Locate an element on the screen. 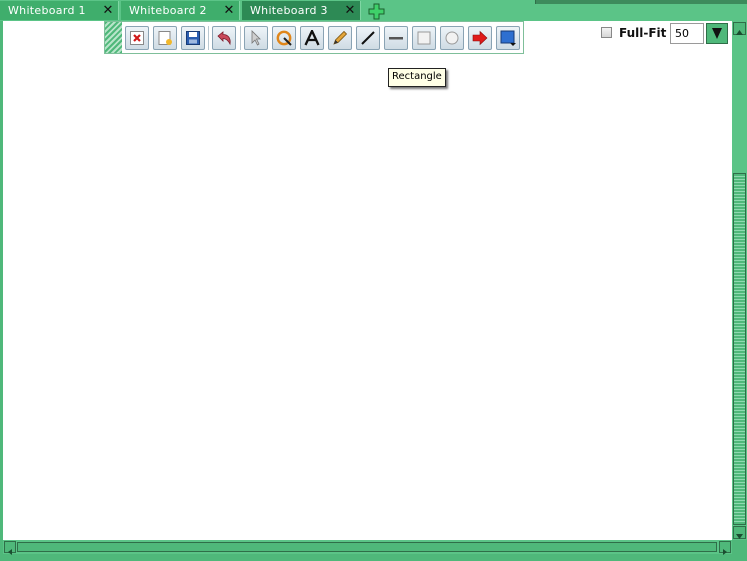 Image resolution: width=747 pixels, height=561 pixels. new-document-icon is located at coordinates (165, 38).